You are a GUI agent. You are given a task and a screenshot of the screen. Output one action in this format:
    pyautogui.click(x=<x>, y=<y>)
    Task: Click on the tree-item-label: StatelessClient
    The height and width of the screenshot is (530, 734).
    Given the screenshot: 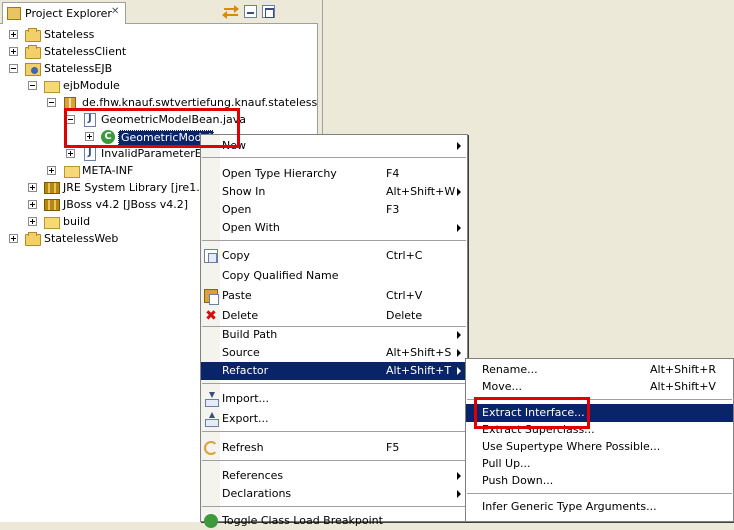 What is the action you would take?
    pyautogui.click(x=85, y=51)
    